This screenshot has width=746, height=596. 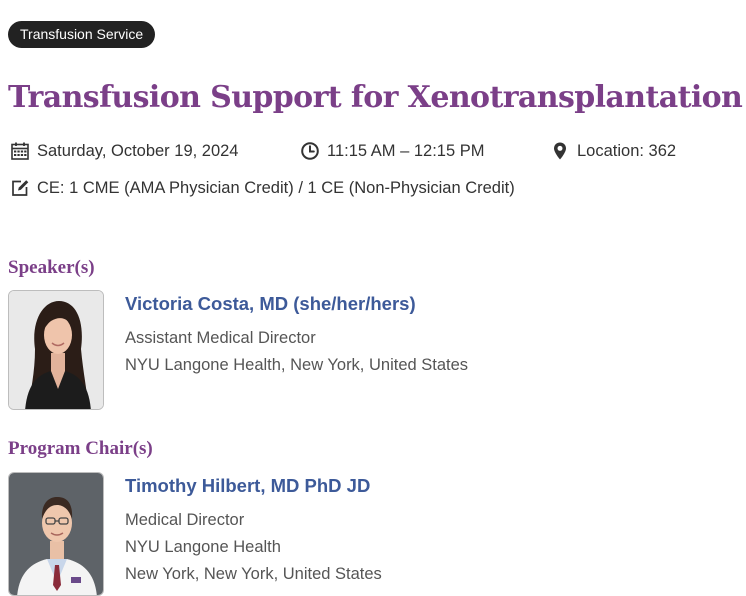 What do you see at coordinates (51, 267) in the screenshot?
I see `speakers-heading: Speaker(s)` at bounding box center [51, 267].